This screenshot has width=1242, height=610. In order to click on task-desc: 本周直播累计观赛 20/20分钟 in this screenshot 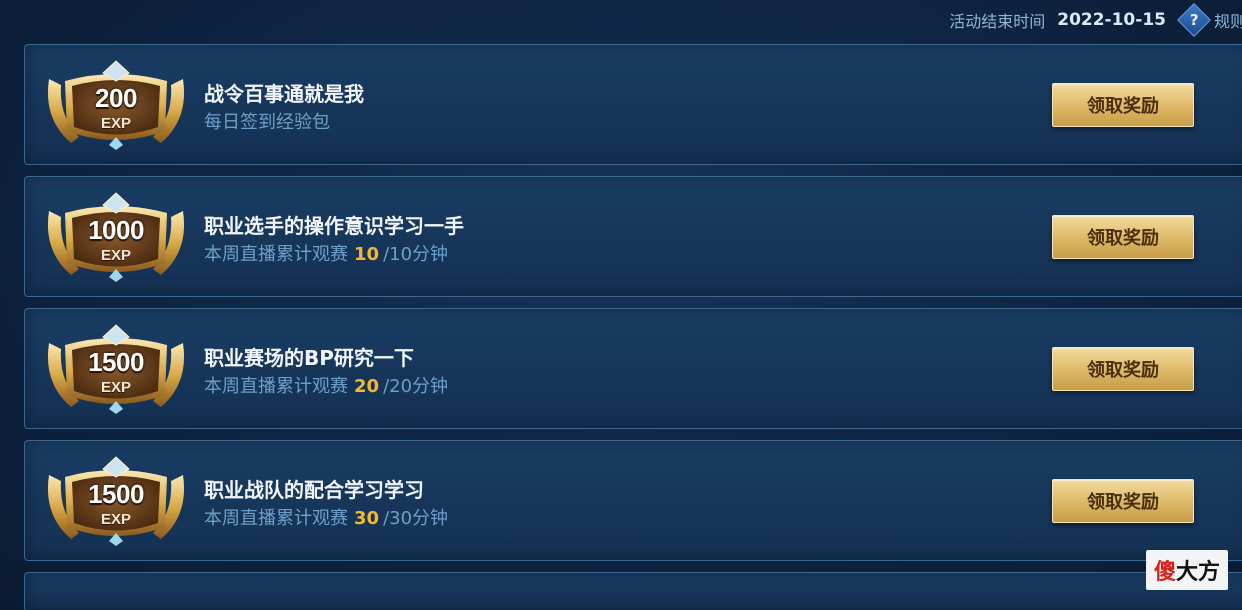, I will do `click(326, 385)`.